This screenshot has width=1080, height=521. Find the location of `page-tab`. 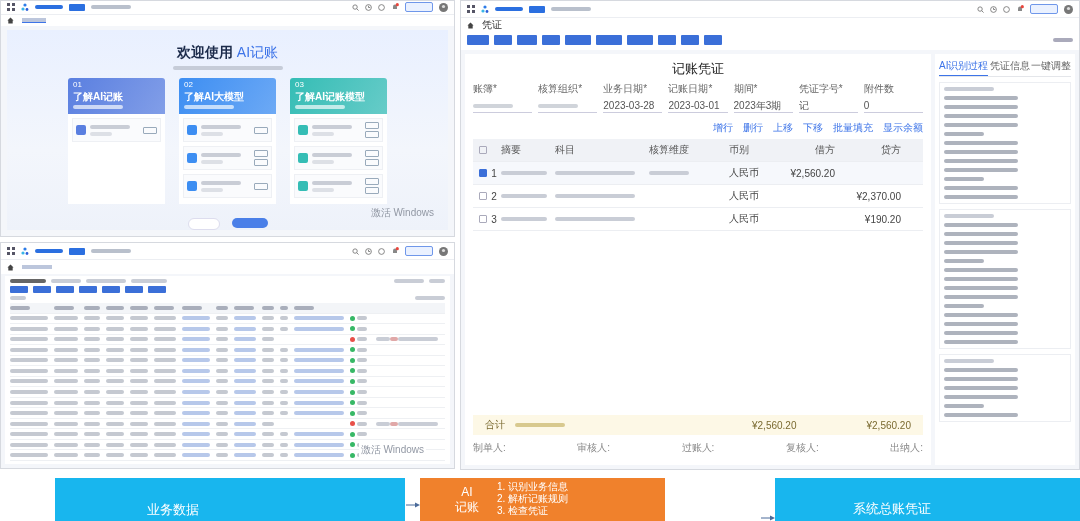

page-tab is located at coordinates (34, 20).